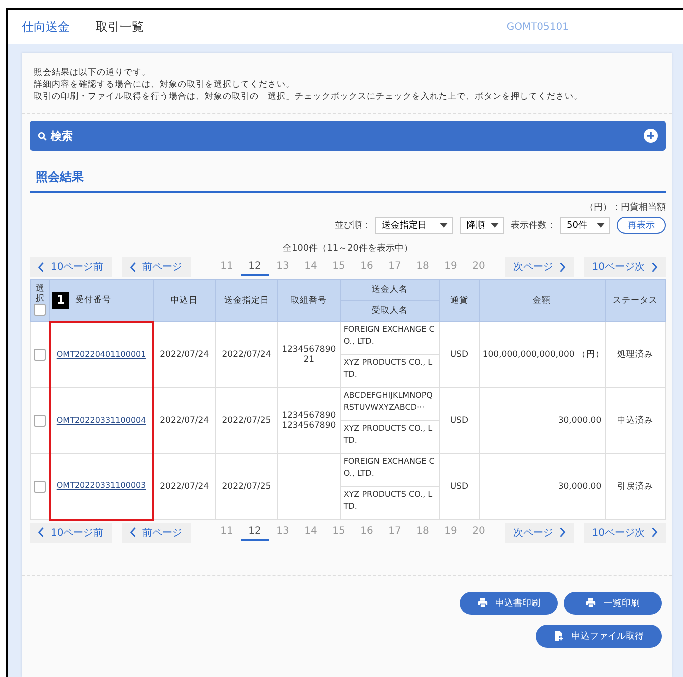 The image size is (683, 677). What do you see at coordinates (40, 310) in the screenshot?
I see `select-all-checkbox` at bounding box center [40, 310].